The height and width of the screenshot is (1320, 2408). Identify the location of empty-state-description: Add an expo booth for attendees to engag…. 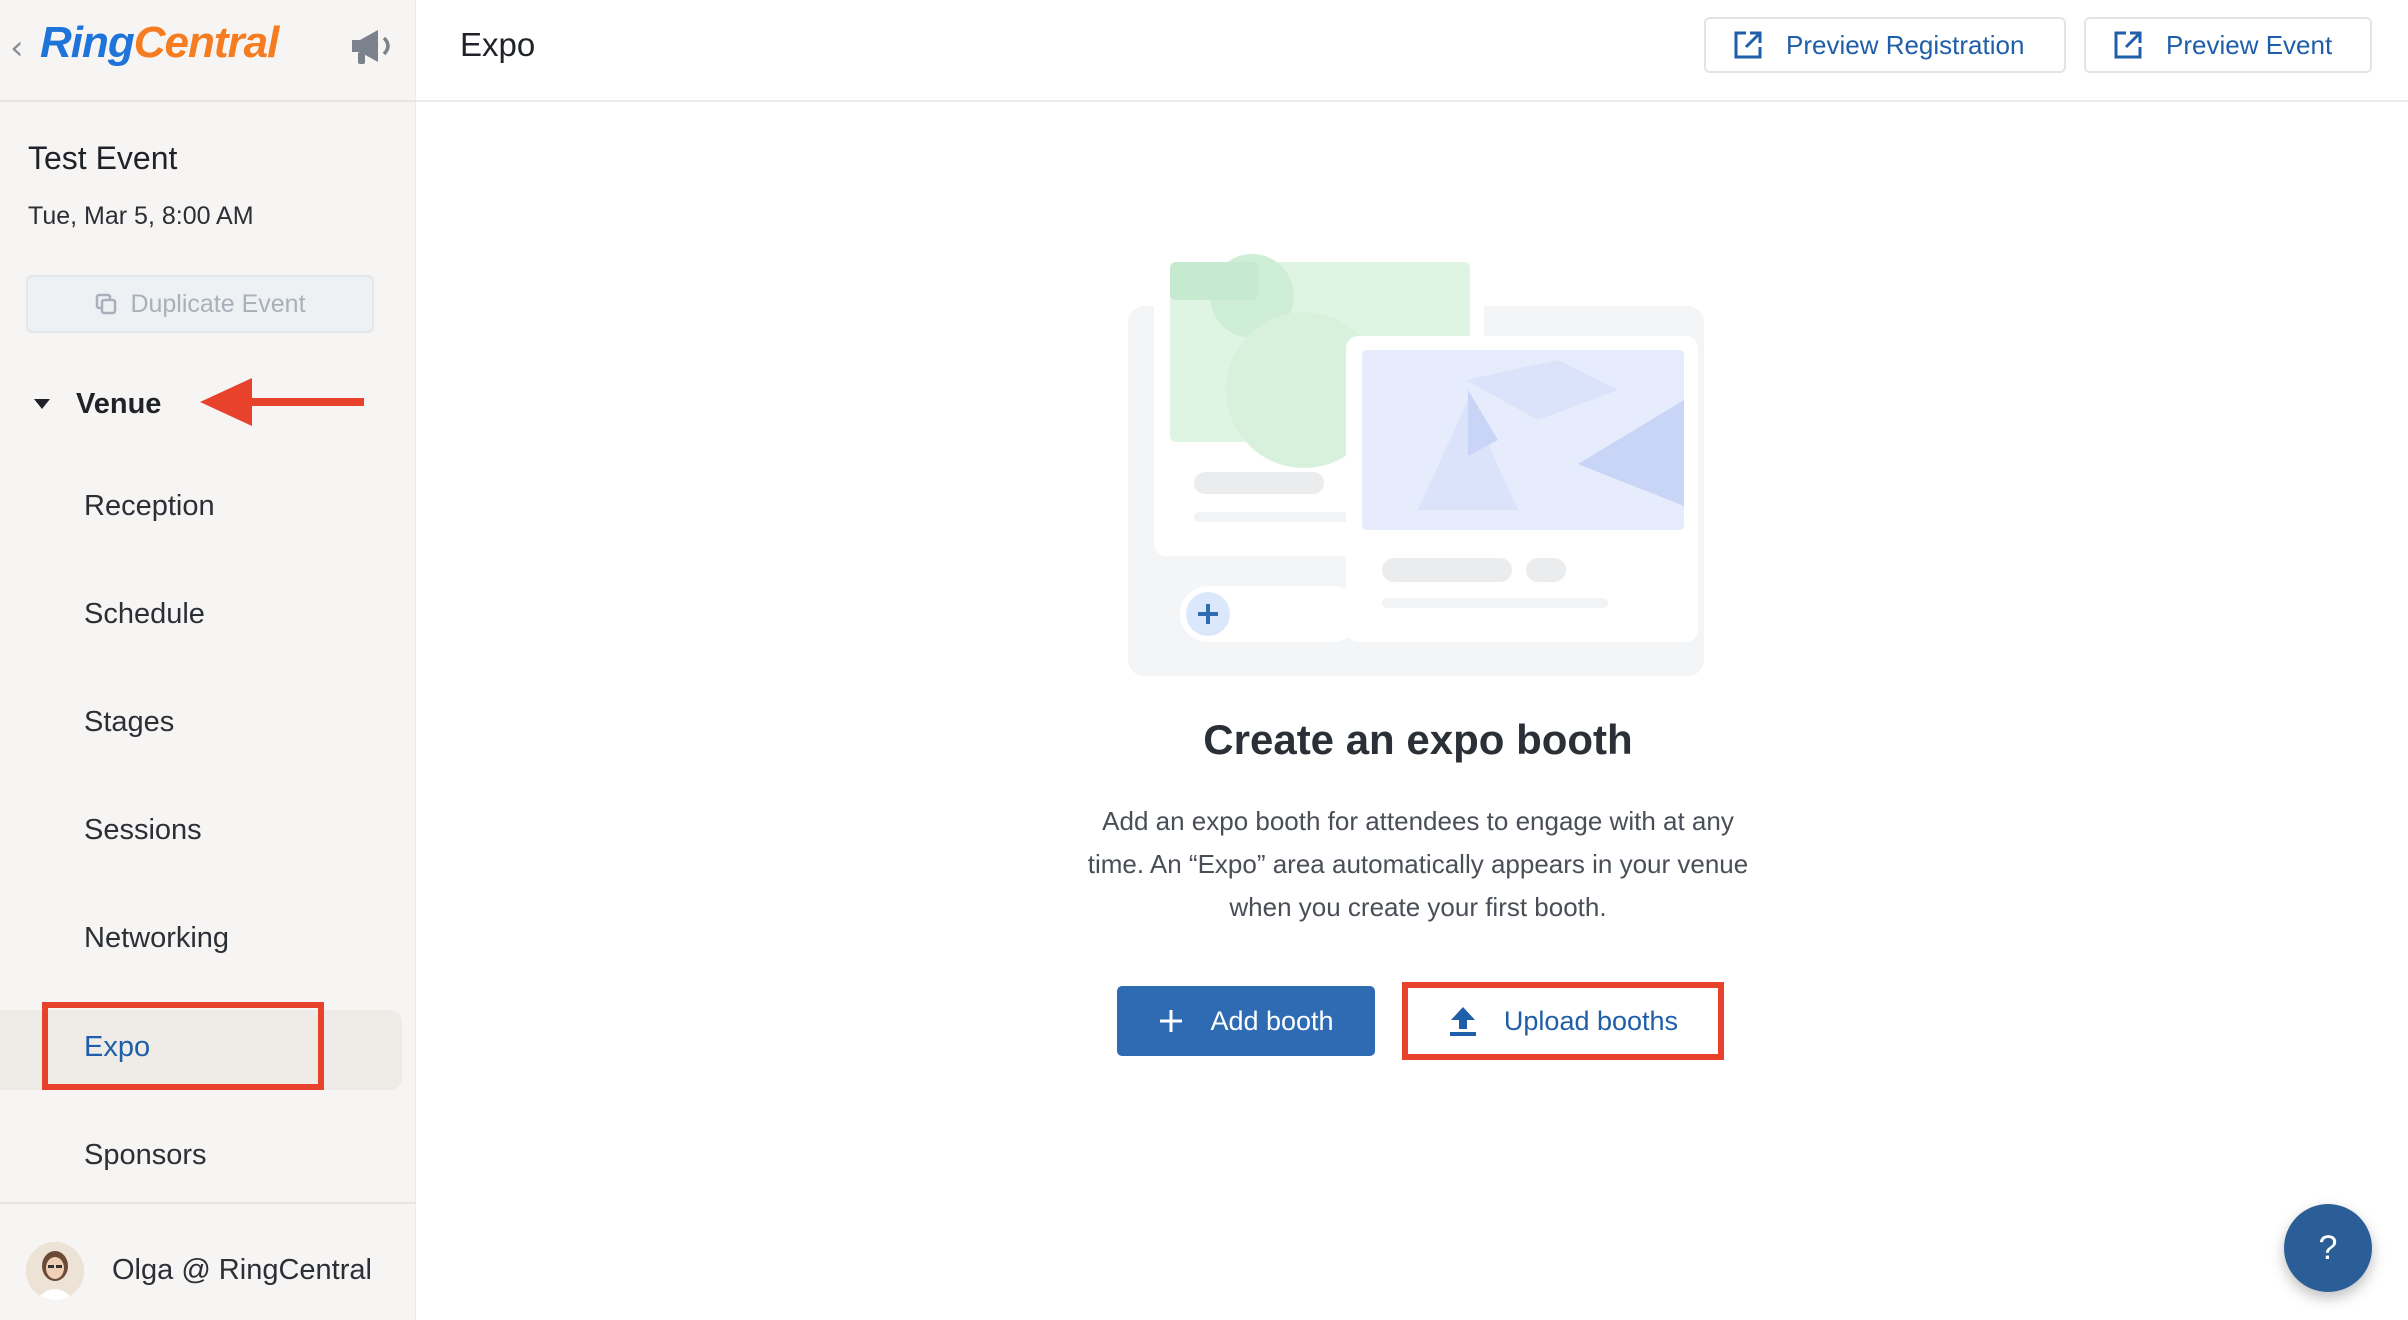
(1418, 864).